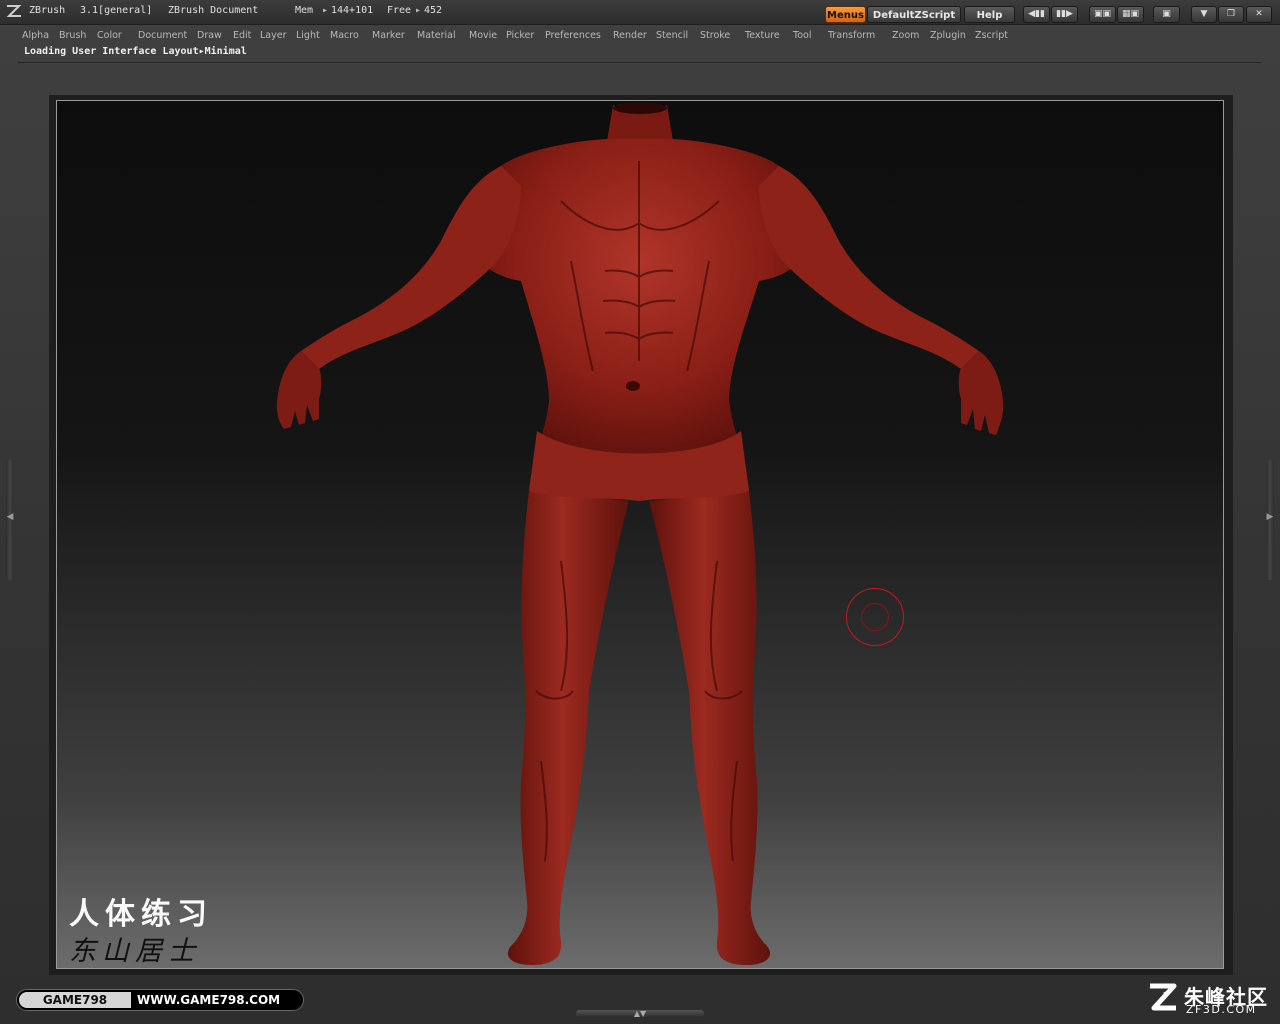 The width and height of the screenshot is (1280, 1024). Describe the element at coordinates (304, 10) in the screenshot. I see `mem-label: Mem` at that location.